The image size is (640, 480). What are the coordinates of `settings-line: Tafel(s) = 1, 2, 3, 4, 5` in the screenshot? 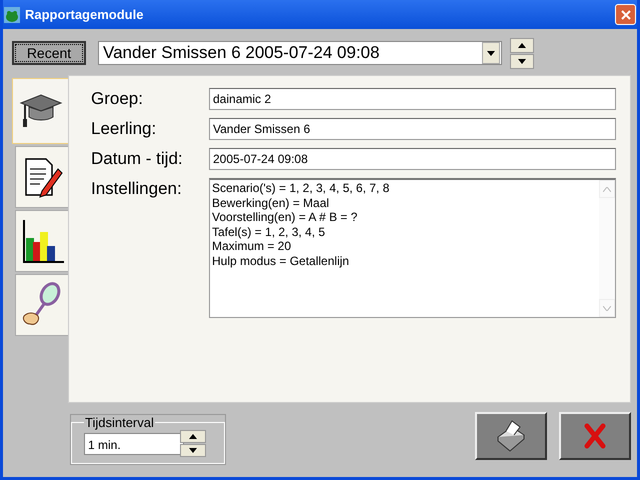 It's located at (269, 231).